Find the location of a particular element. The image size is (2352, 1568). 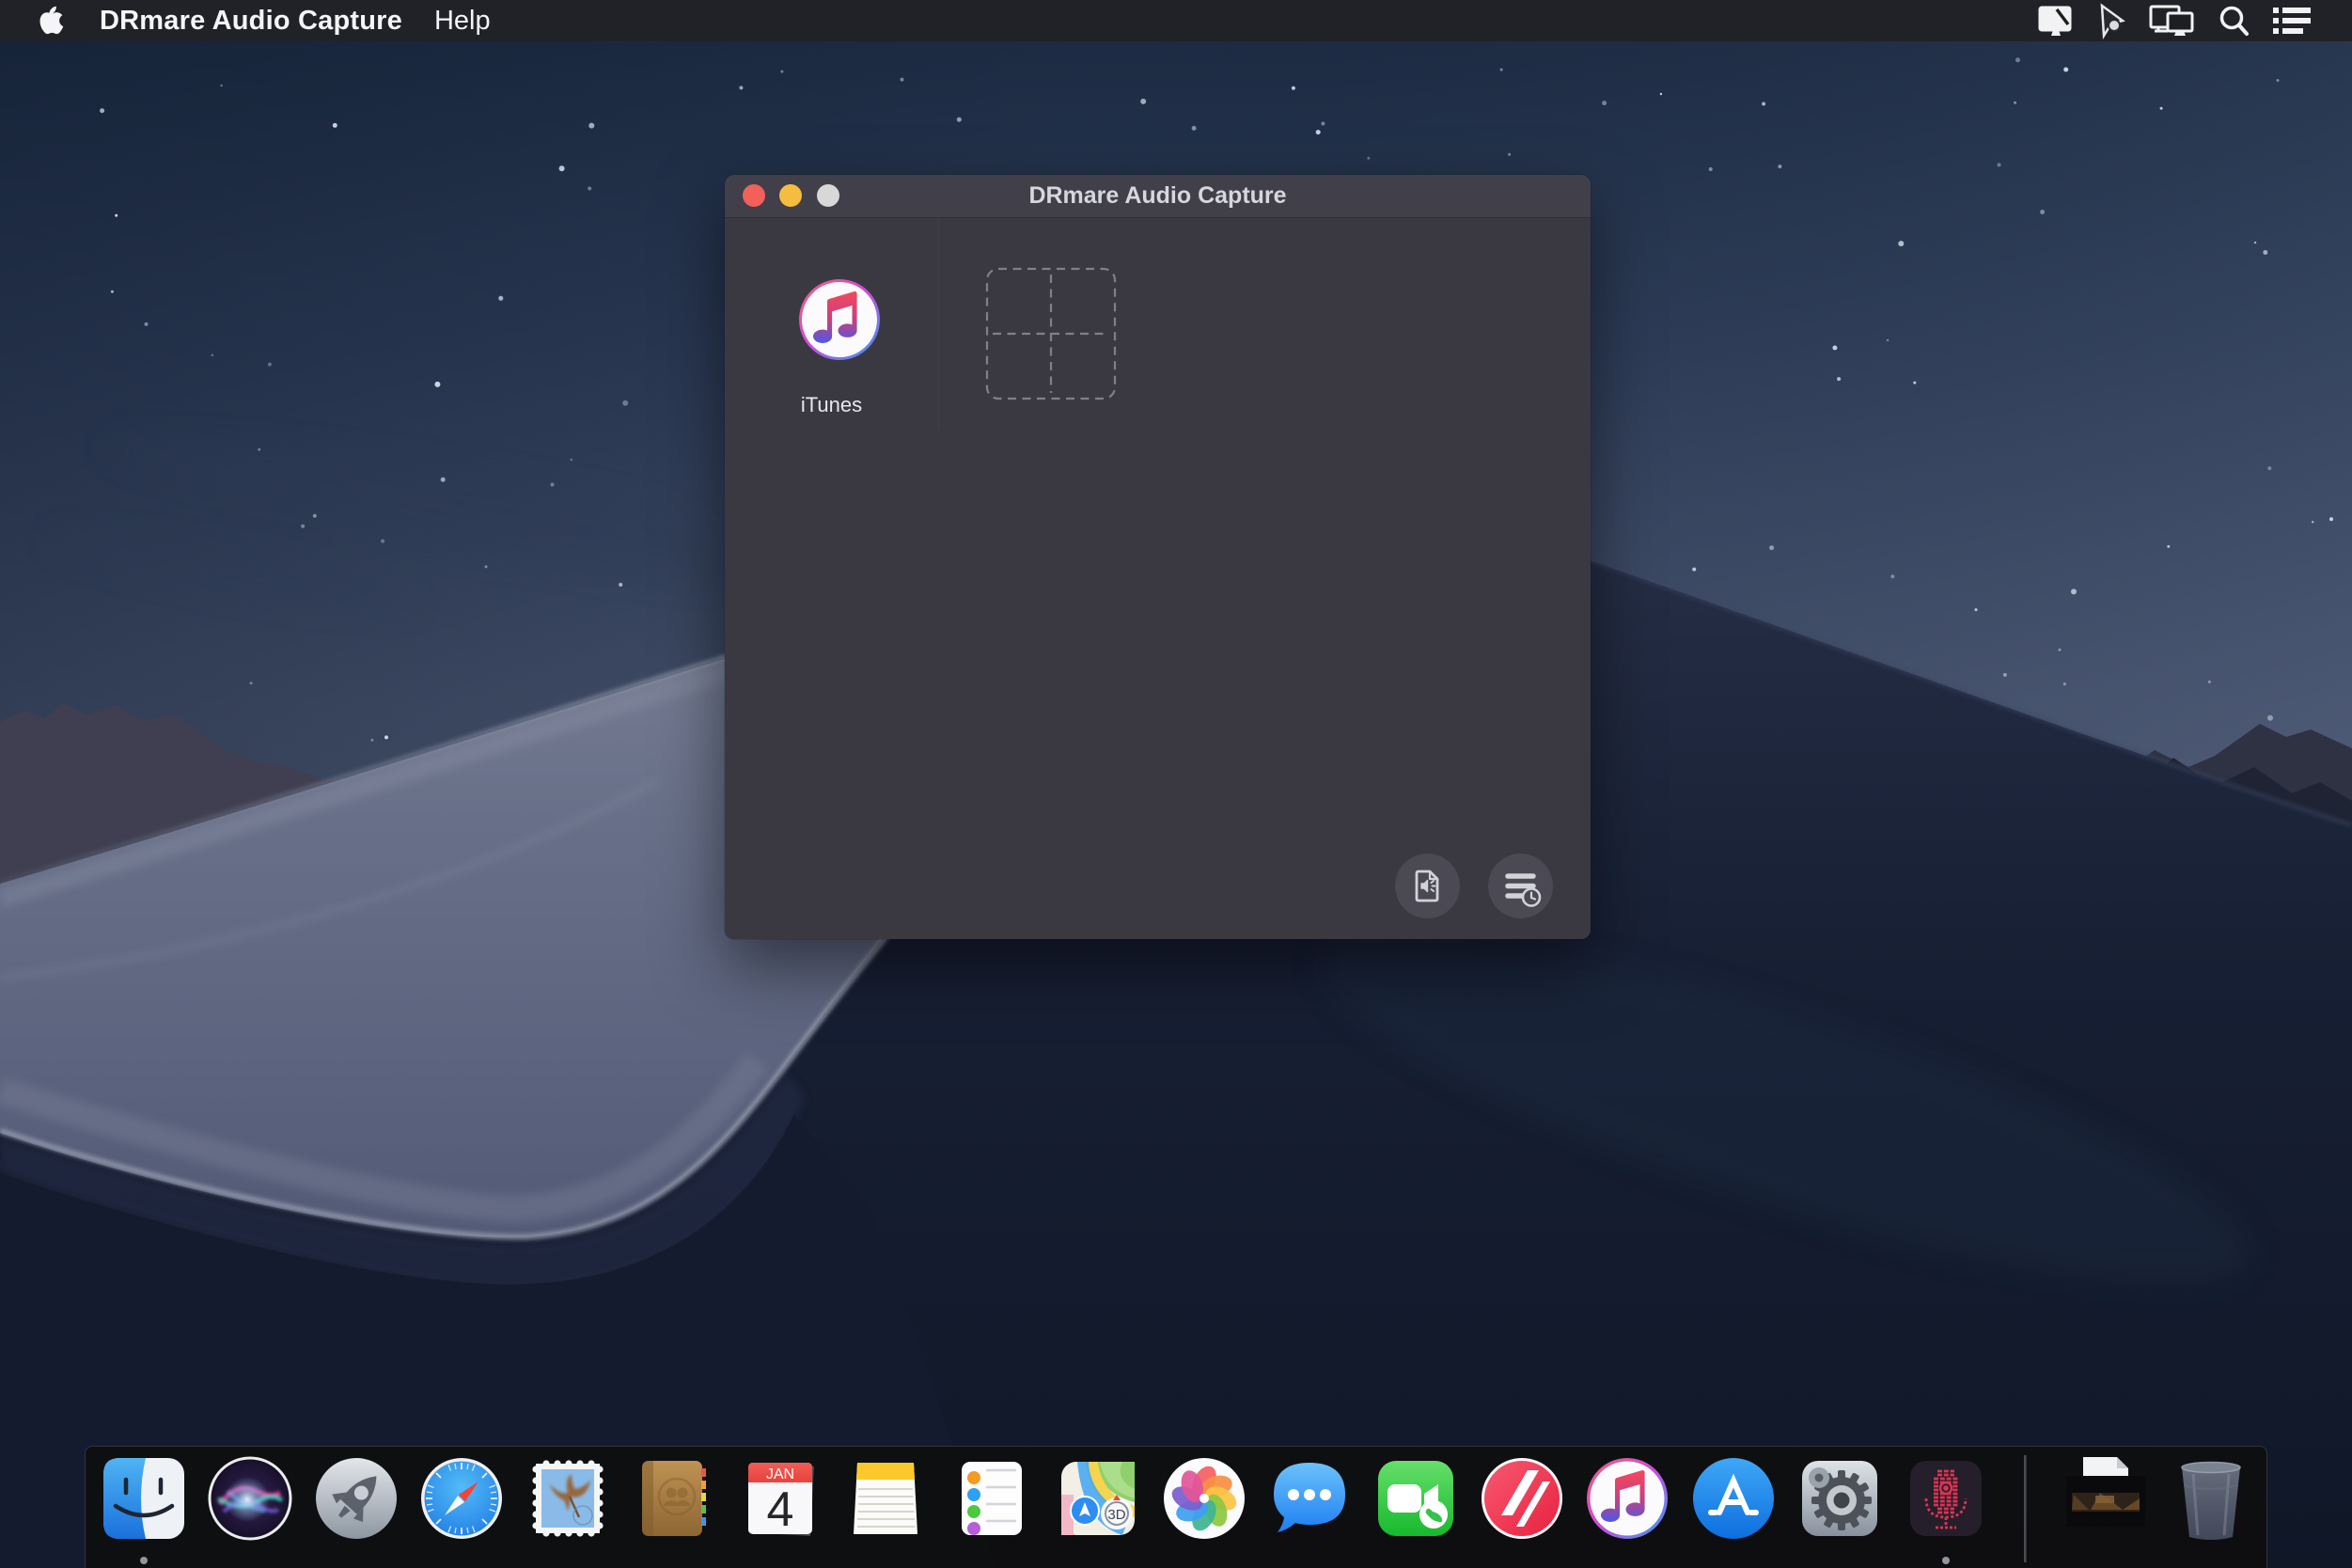

svg-text: JAN is located at coordinates (780, 1474).